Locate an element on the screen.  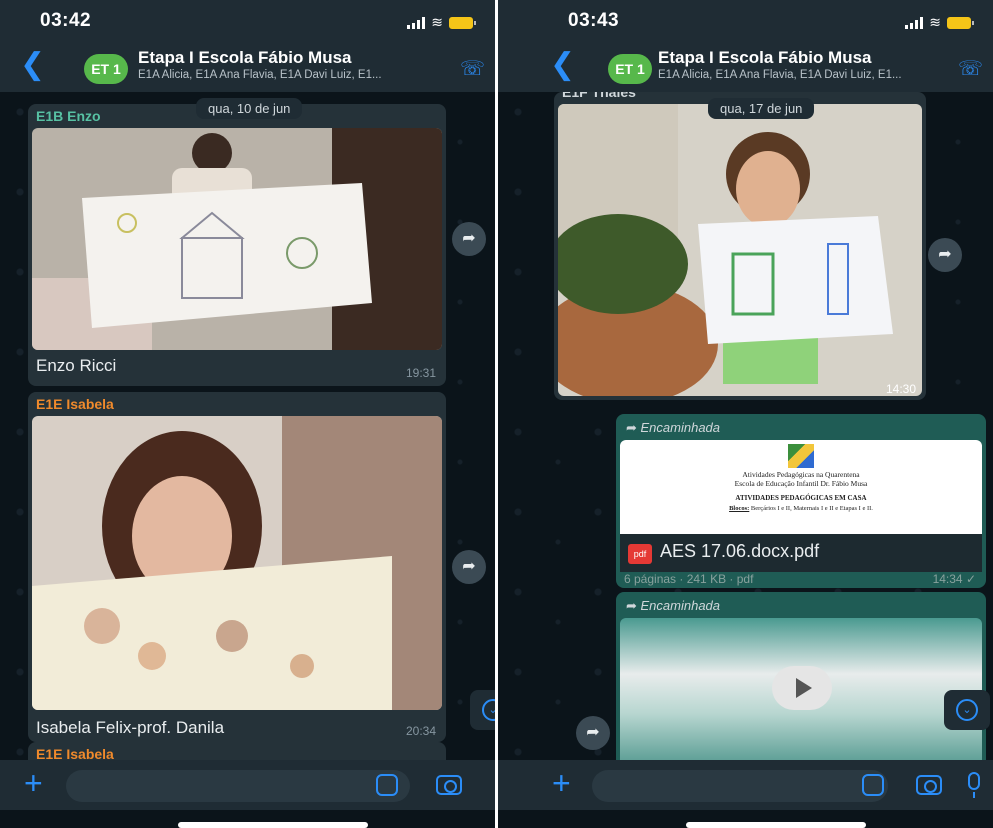
message-time: 19:31 is located at coordinates (420, 373).